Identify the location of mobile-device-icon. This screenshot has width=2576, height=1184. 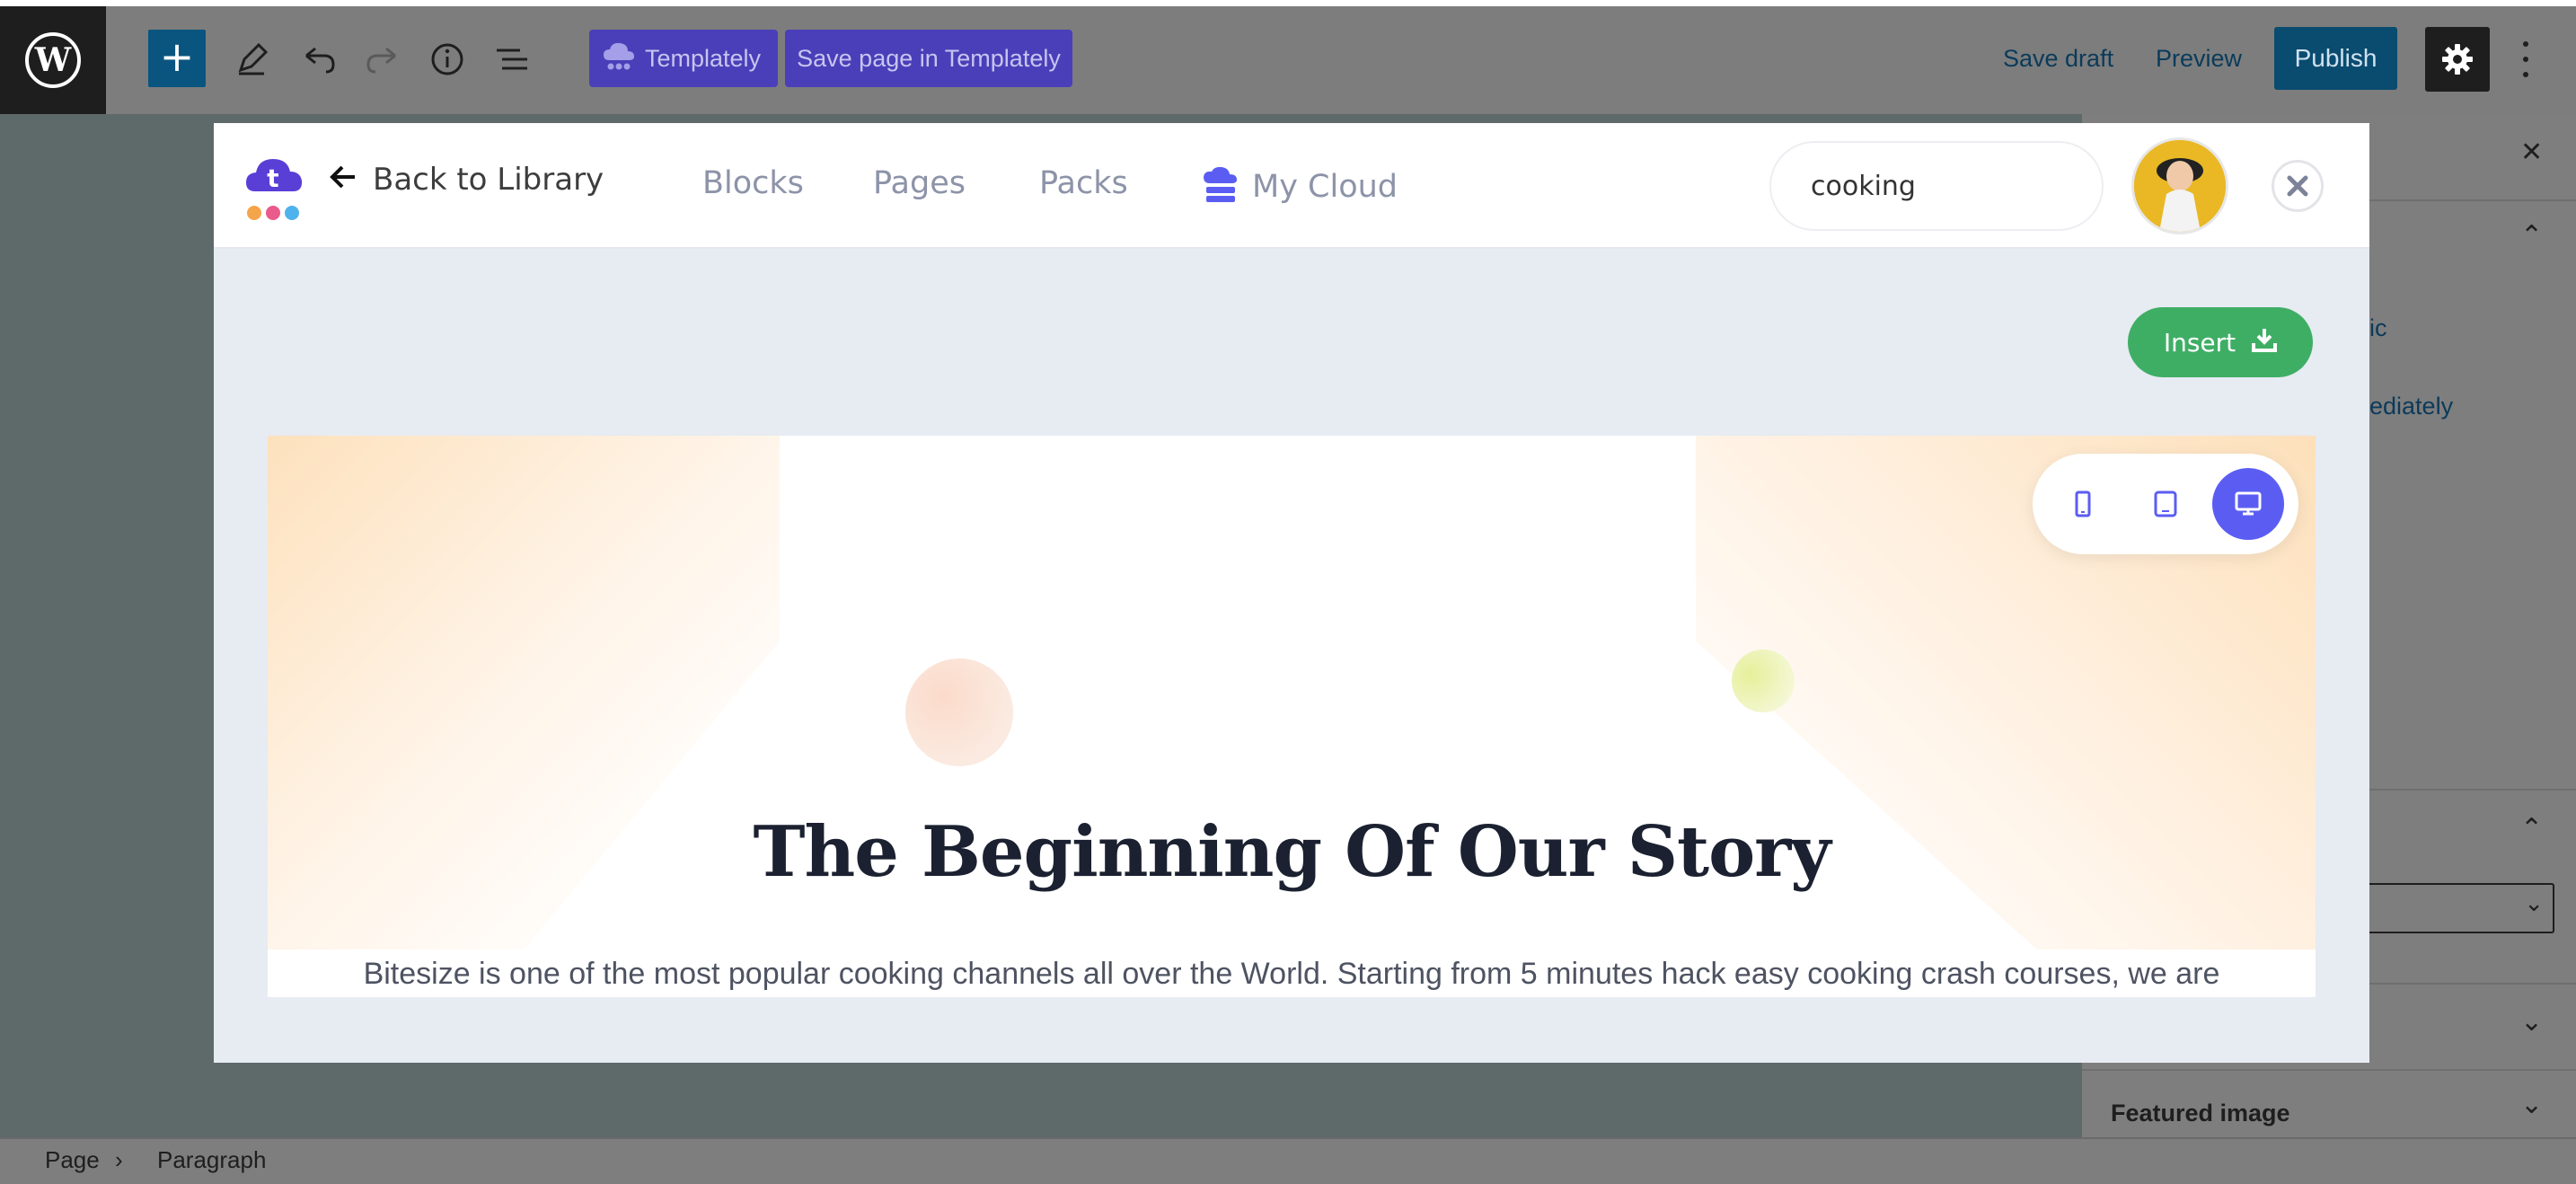
(2083, 504).